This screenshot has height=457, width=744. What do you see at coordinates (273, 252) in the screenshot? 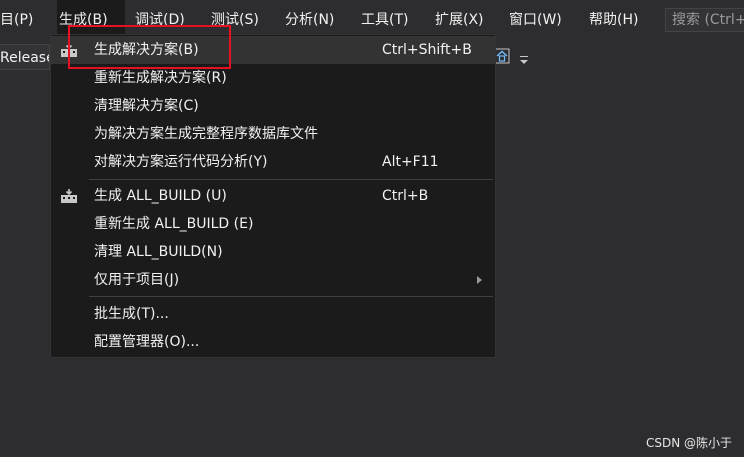
I see `menu-item-clean-all-build: 清理 ALL_BUILD(N)` at bounding box center [273, 252].